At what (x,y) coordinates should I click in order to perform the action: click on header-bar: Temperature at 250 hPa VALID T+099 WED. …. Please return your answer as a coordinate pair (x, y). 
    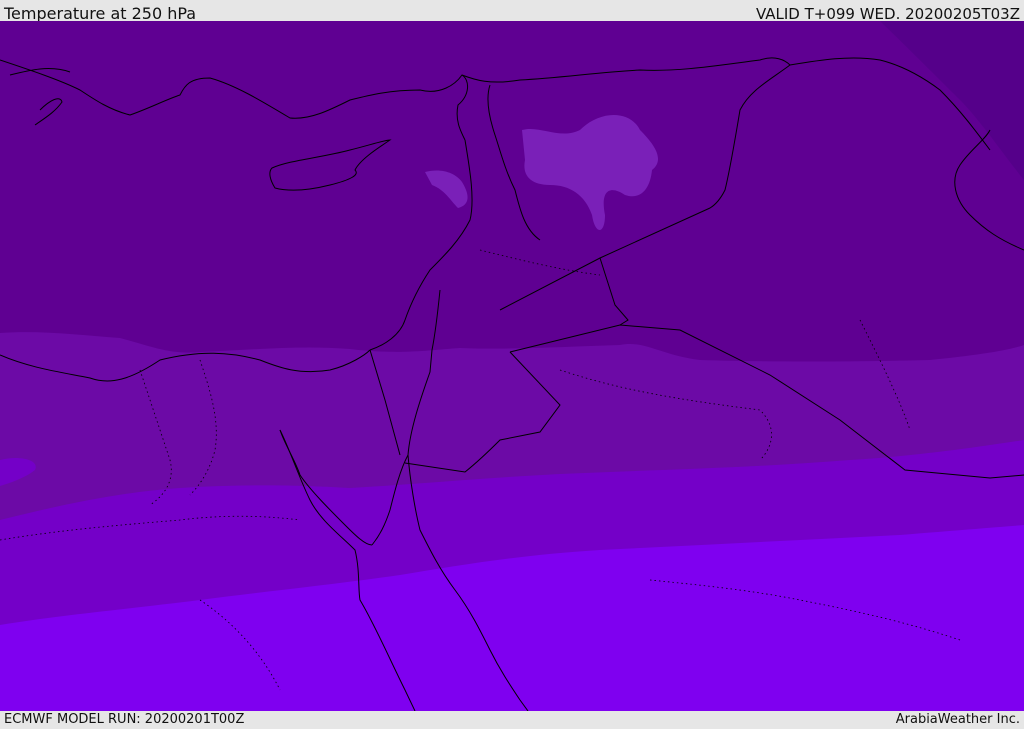
    Looking at the image, I should click on (512, 11).